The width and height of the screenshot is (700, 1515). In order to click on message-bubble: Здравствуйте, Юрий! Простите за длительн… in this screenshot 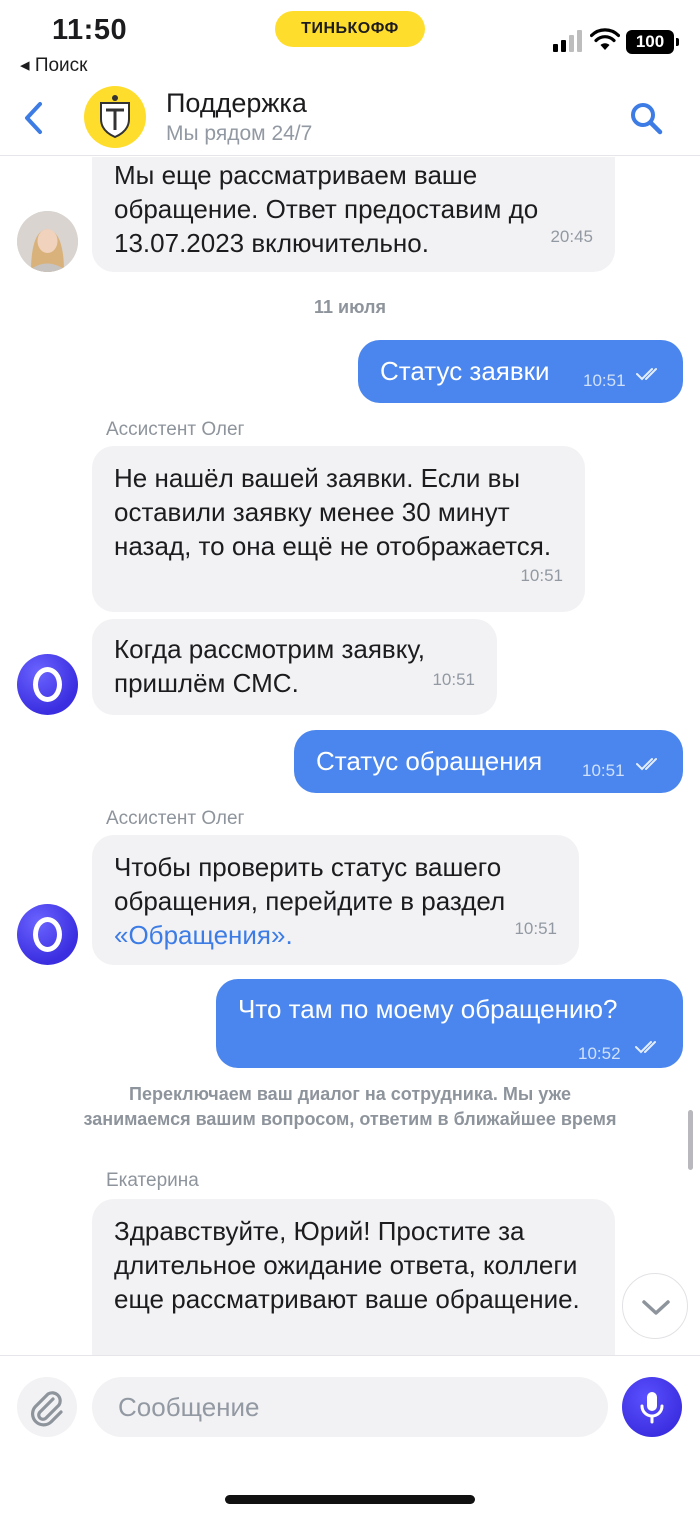, I will do `click(353, 1277)`.